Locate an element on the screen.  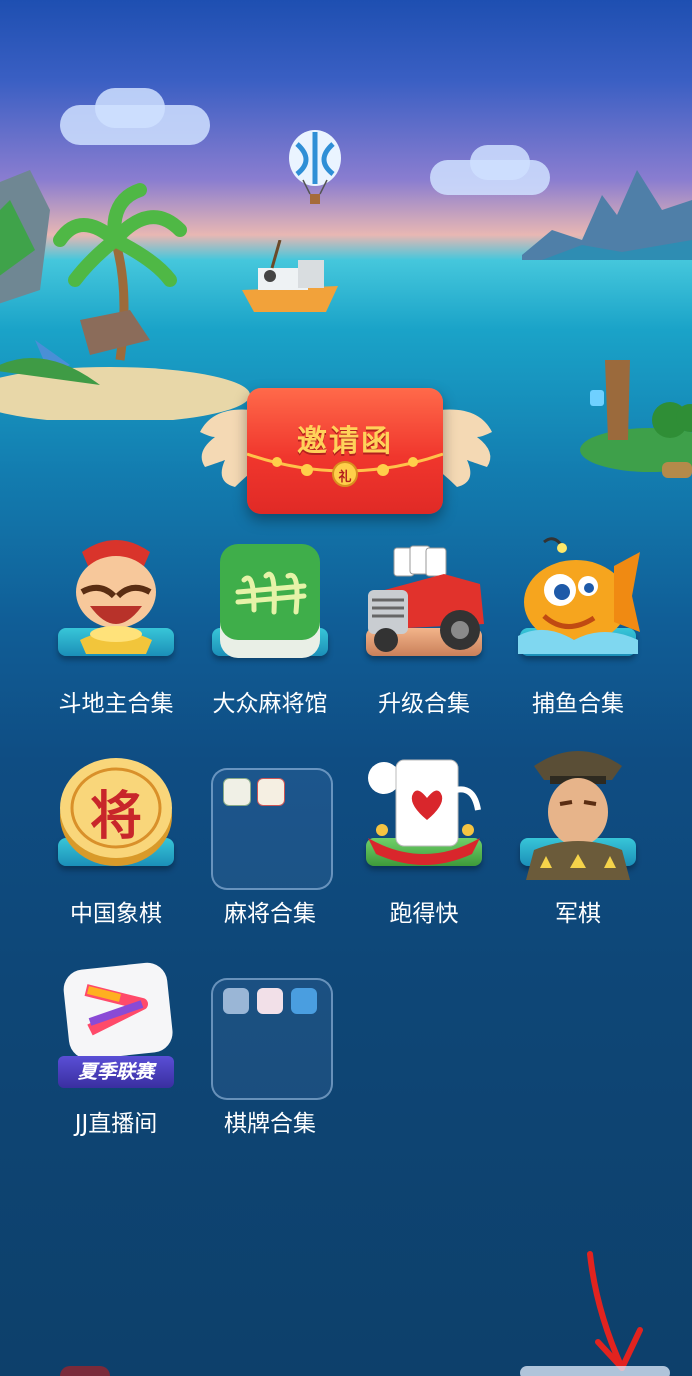
jj-live-icon is located at coordinates (118, 1011).